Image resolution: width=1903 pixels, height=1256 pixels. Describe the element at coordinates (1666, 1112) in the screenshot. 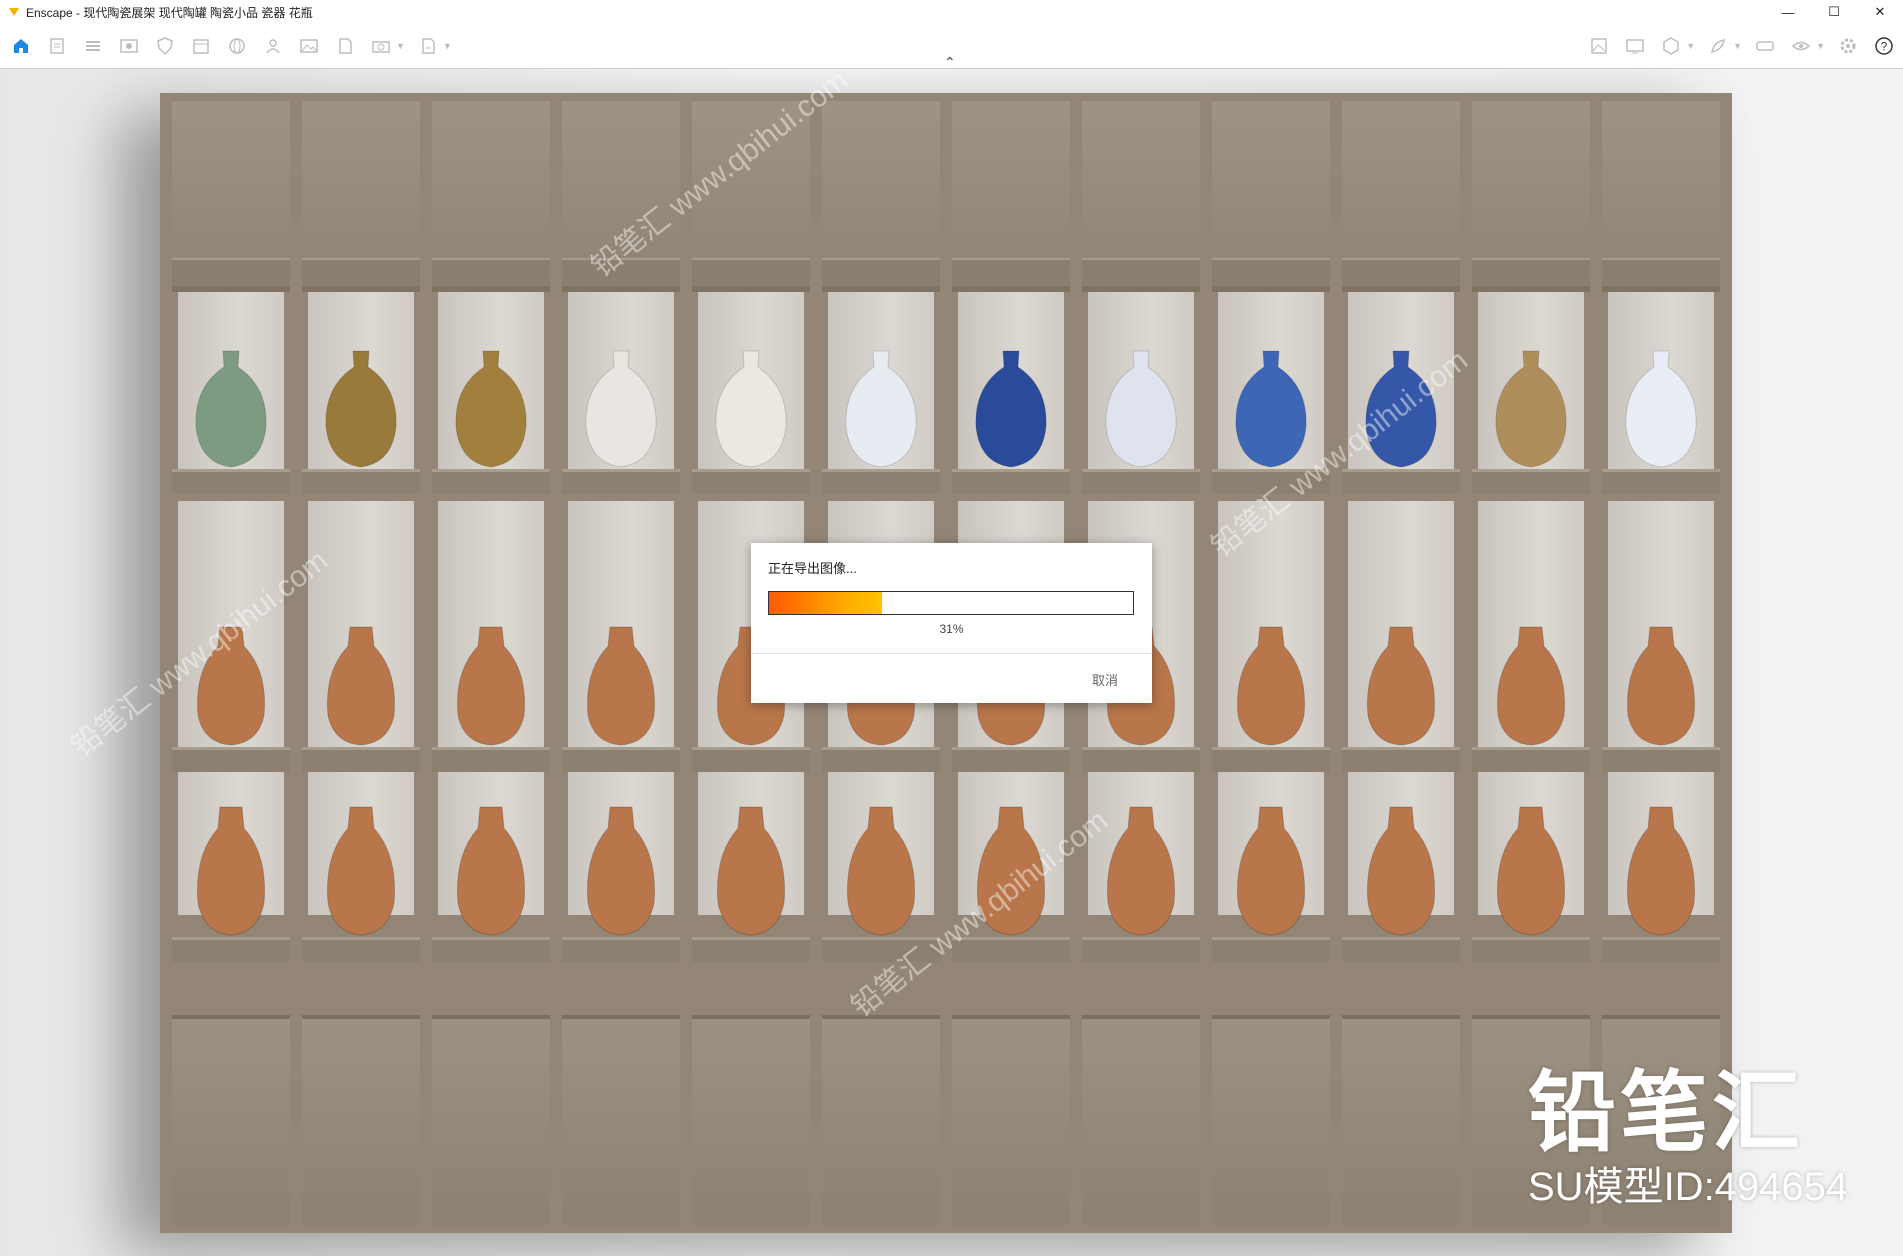

I see `watermark-brand: 铅笔汇` at that location.